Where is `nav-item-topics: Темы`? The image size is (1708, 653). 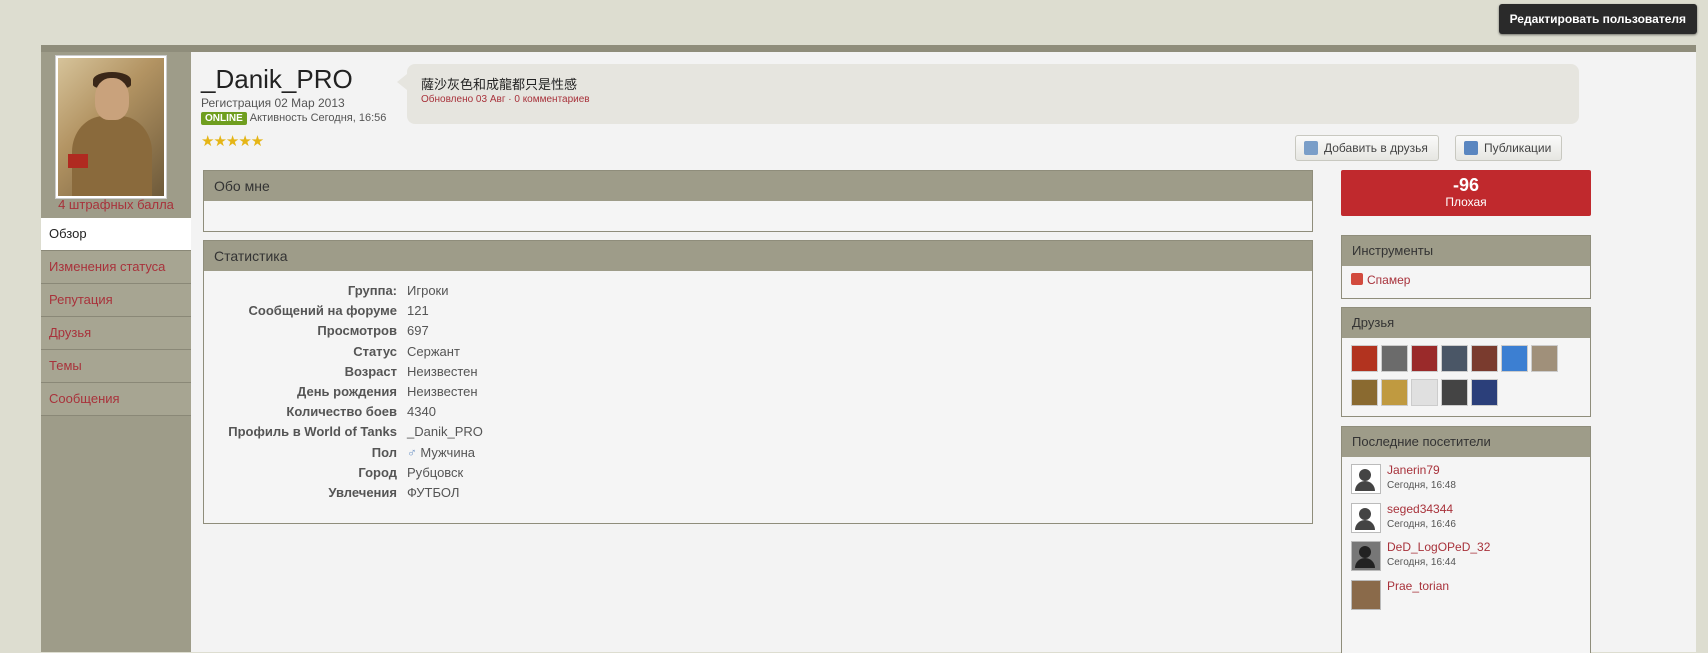
nav-item-topics: Темы is located at coordinates (116, 366).